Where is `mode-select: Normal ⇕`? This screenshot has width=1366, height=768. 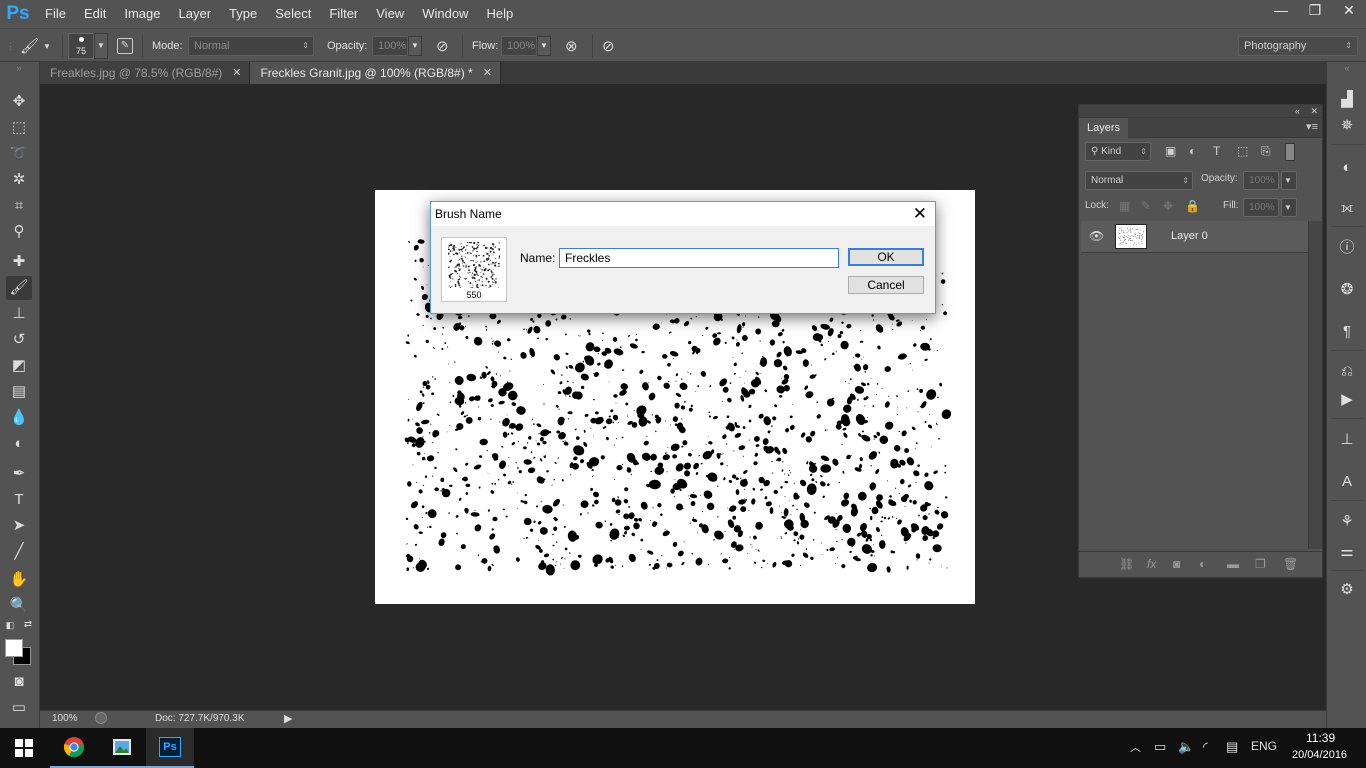 mode-select: Normal ⇕ is located at coordinates (251, 46).